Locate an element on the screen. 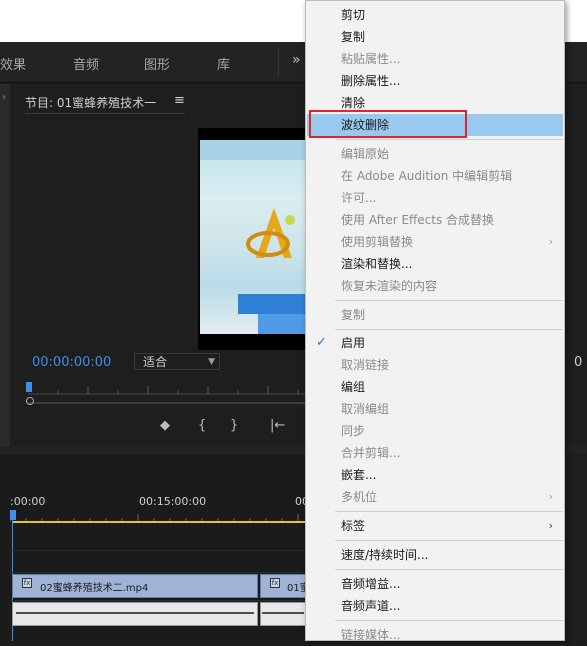  scrub-bar is located at coordinates (167, 403).